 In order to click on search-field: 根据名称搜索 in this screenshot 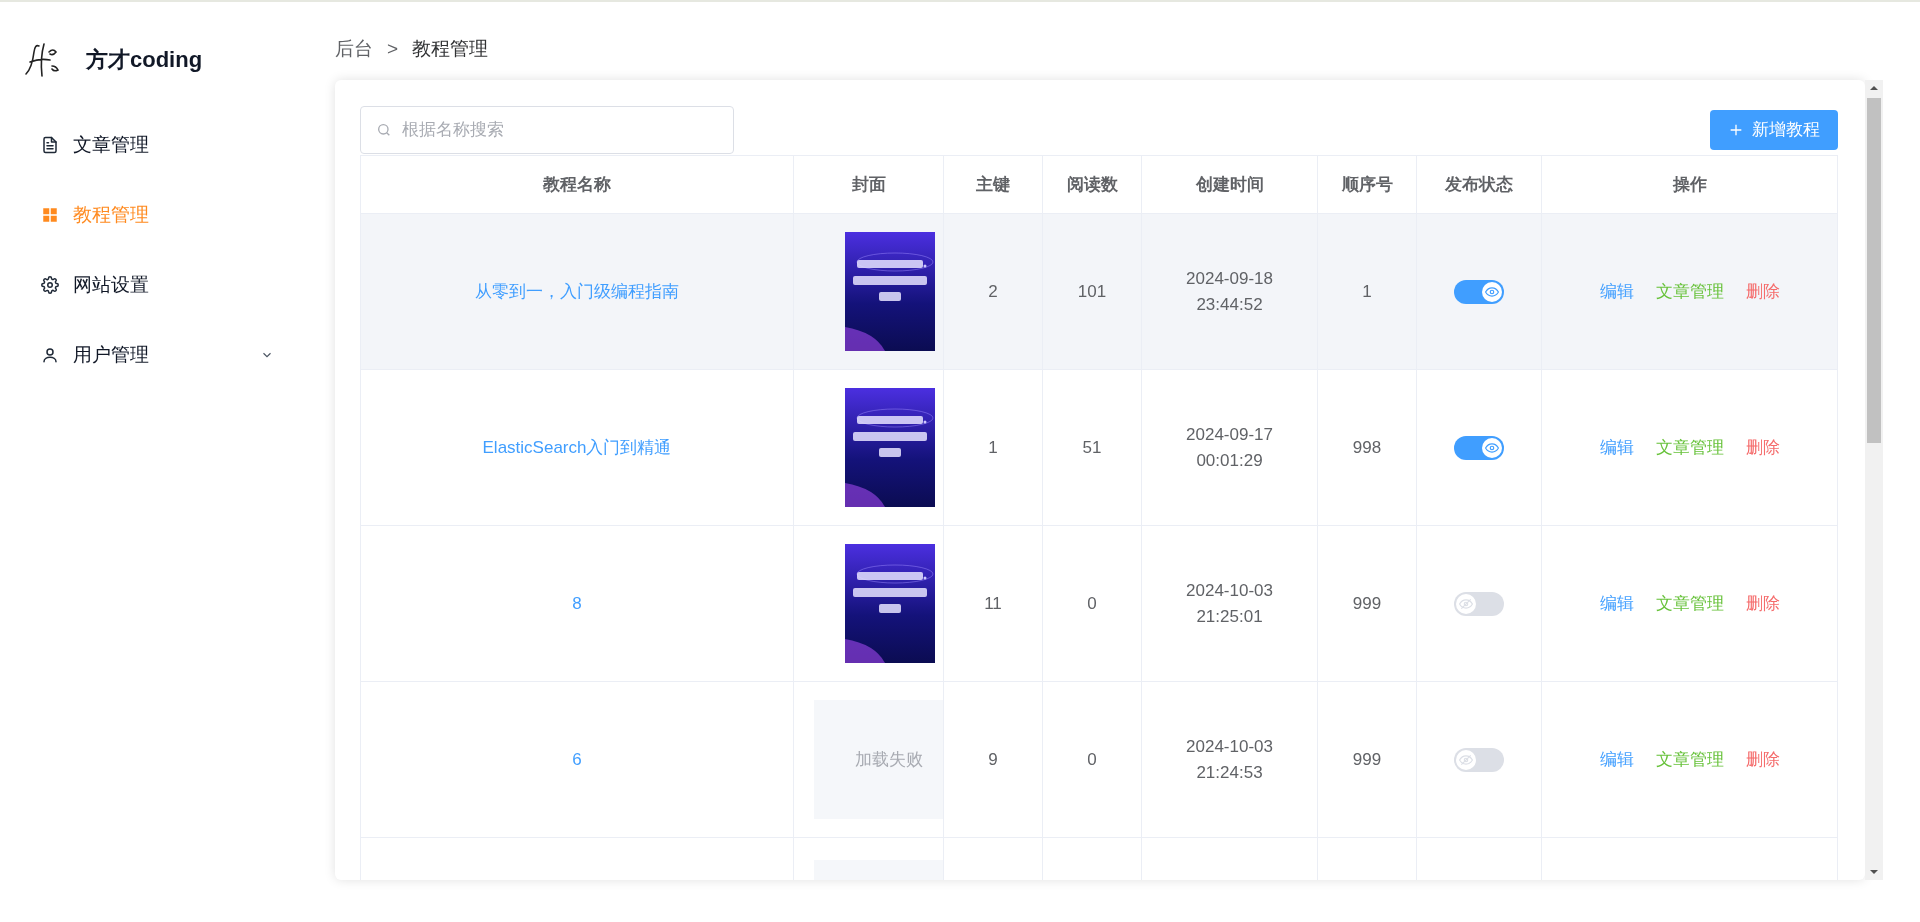, I will do `click(547, 130)`.